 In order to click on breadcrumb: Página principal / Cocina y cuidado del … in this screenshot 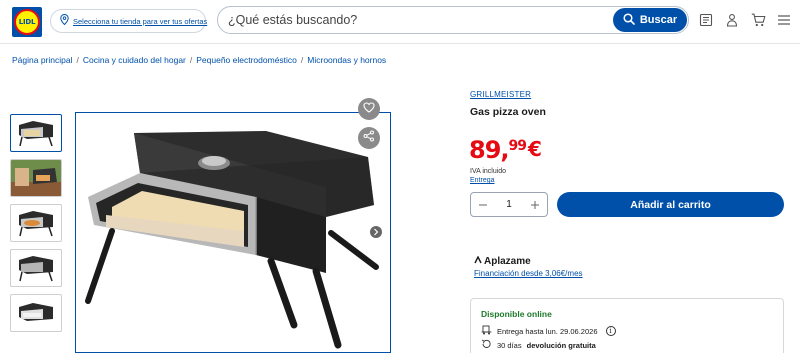, I will do `click(199, 60)`.